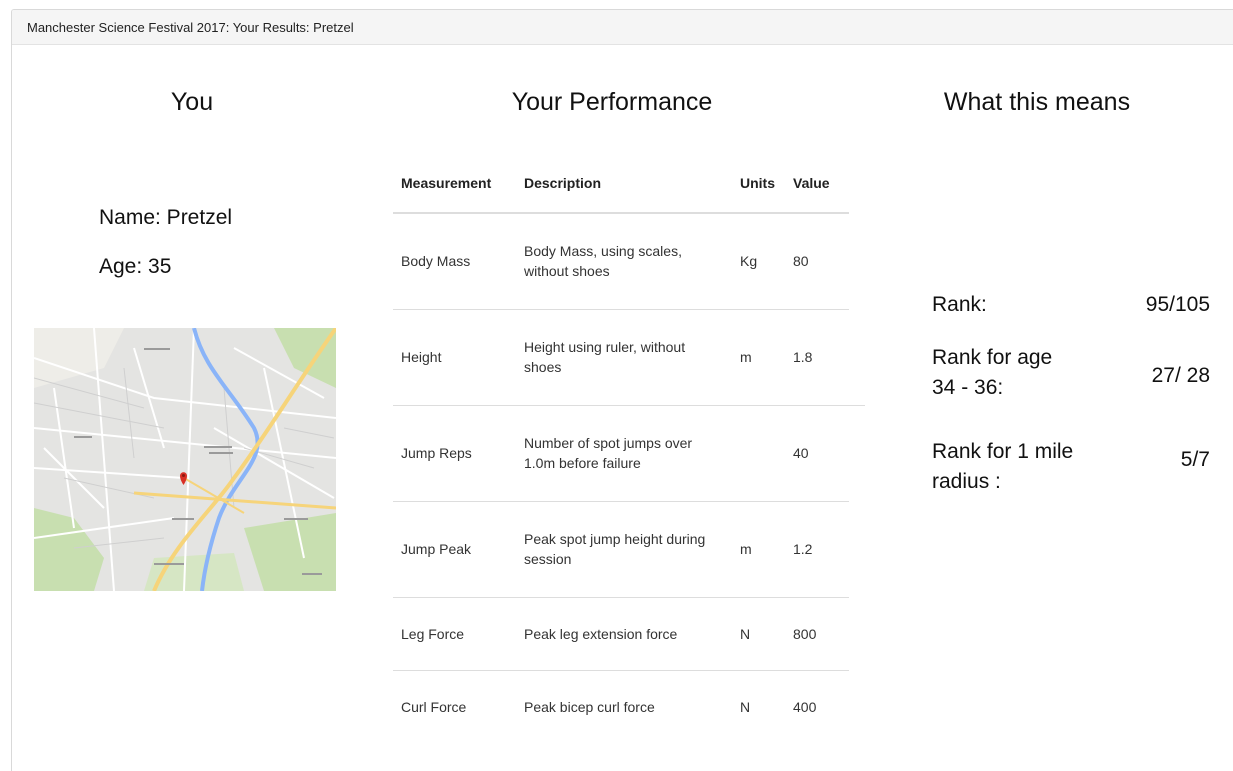  Describe the element at coordinates (1177, 304) in the screenshot. I see `rank-value: 95/105` at that location.